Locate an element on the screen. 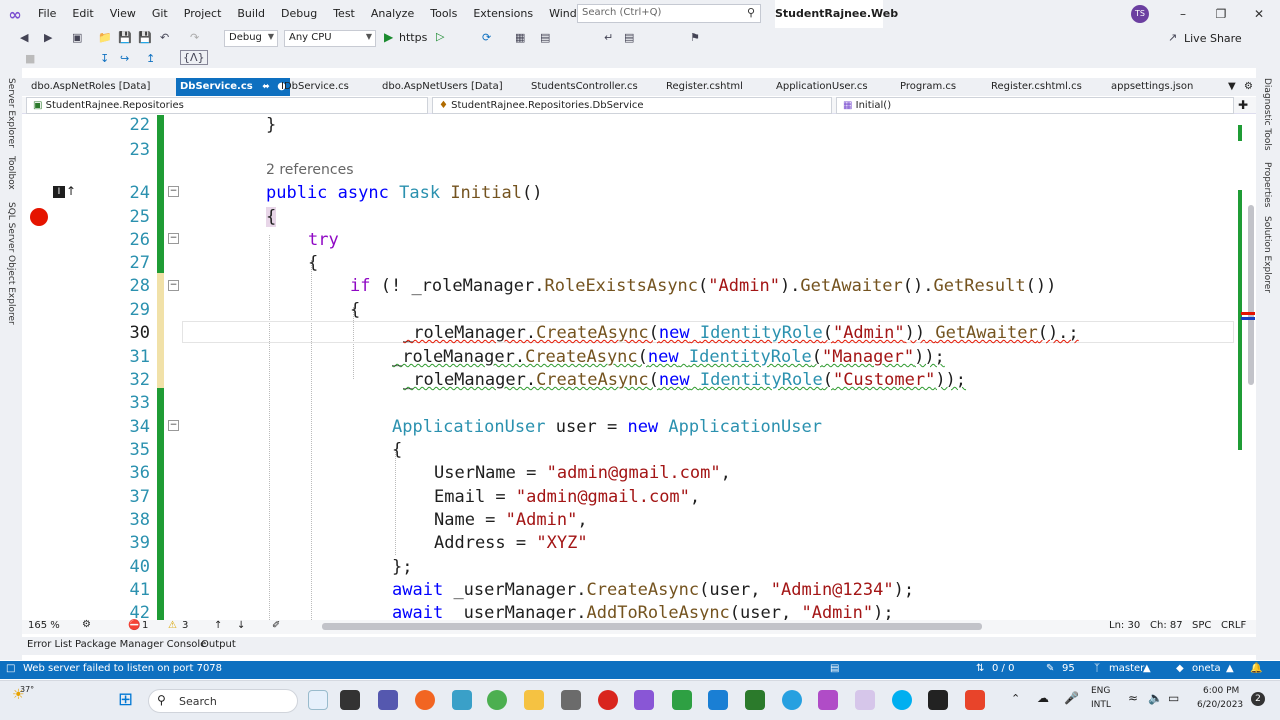 Image resolution: width=1280 pixels, height=720 pixels. task-view-app-icon is located at coordinates (350, 700).